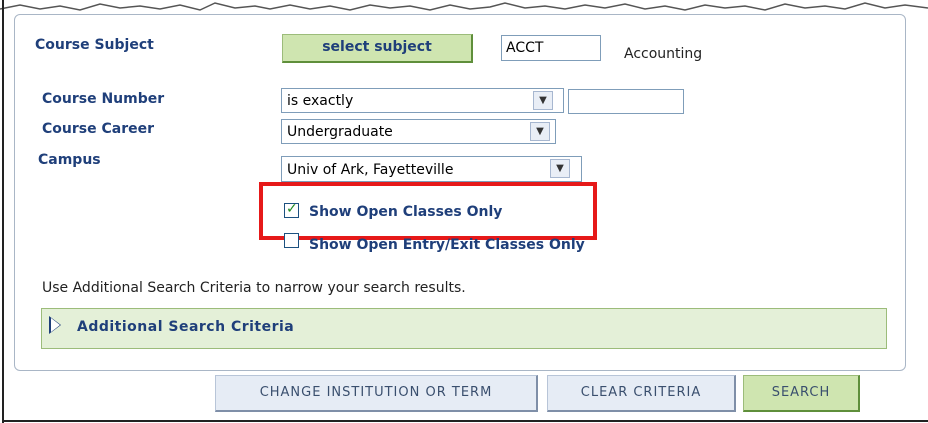  I want to click on bottom-border, so click(465, 421).